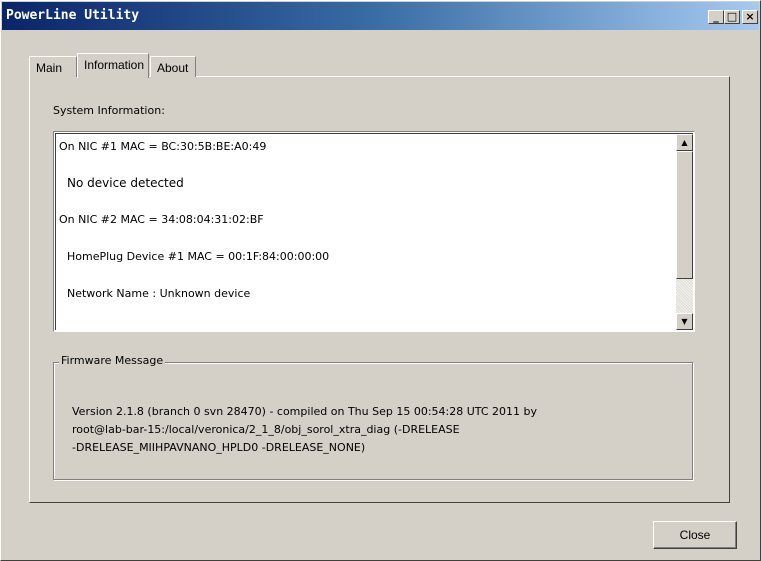 This screenshot has height=561, width=761. I want to click on scrollbar-thumb, so click(684, 215).